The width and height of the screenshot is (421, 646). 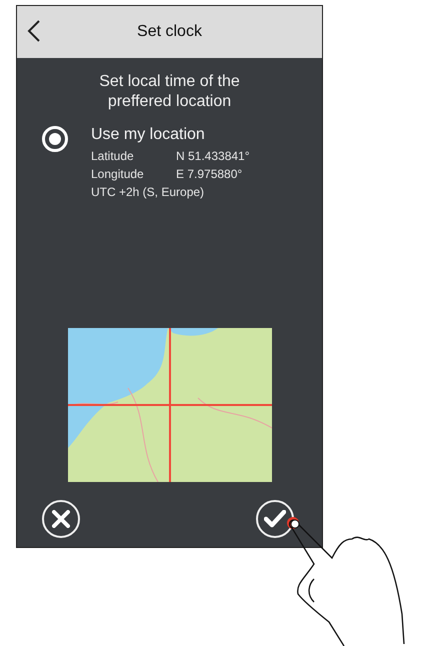 I want to click on coordinate-value: N 51.433841°, so click(x=213, y=156).